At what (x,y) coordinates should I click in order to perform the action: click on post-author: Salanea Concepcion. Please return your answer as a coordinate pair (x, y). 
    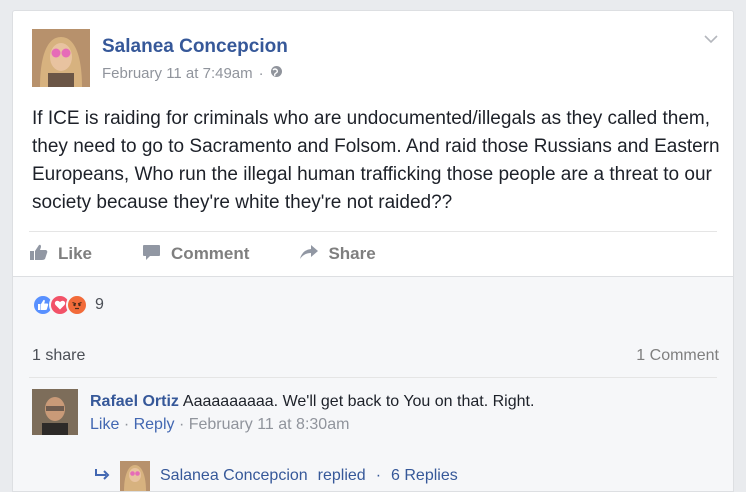
    Looking at the image, I should click on (195, 47).